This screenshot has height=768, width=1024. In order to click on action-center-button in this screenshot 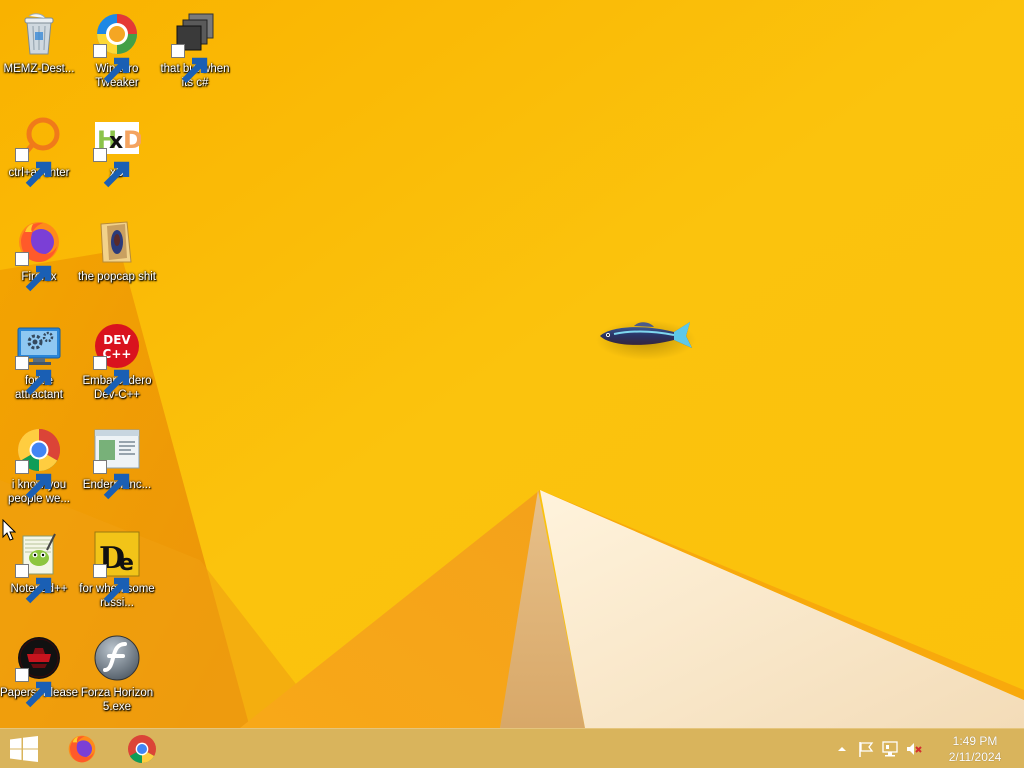, I will do `click(866, 748)`.